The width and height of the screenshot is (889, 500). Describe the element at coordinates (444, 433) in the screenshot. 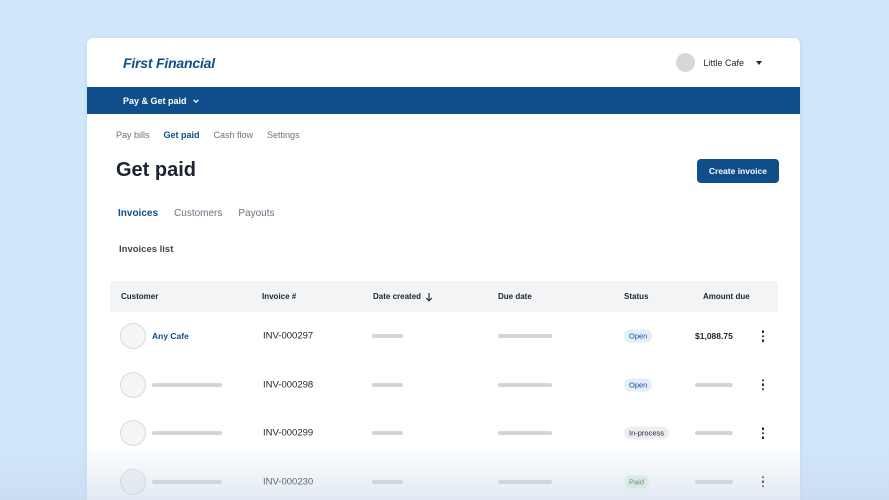

I see `table-row: INV-000299 In-process` at that location.